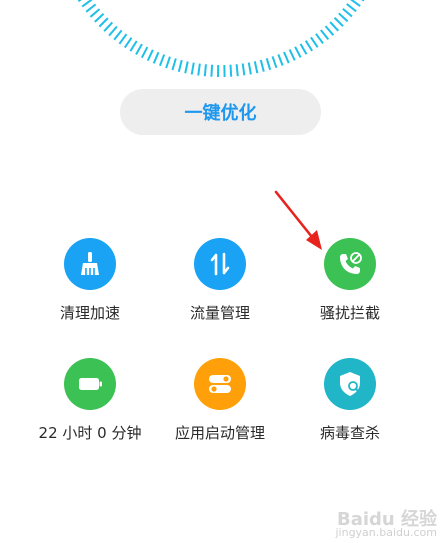  I want to click on toggles-icon, so click(220, 384).